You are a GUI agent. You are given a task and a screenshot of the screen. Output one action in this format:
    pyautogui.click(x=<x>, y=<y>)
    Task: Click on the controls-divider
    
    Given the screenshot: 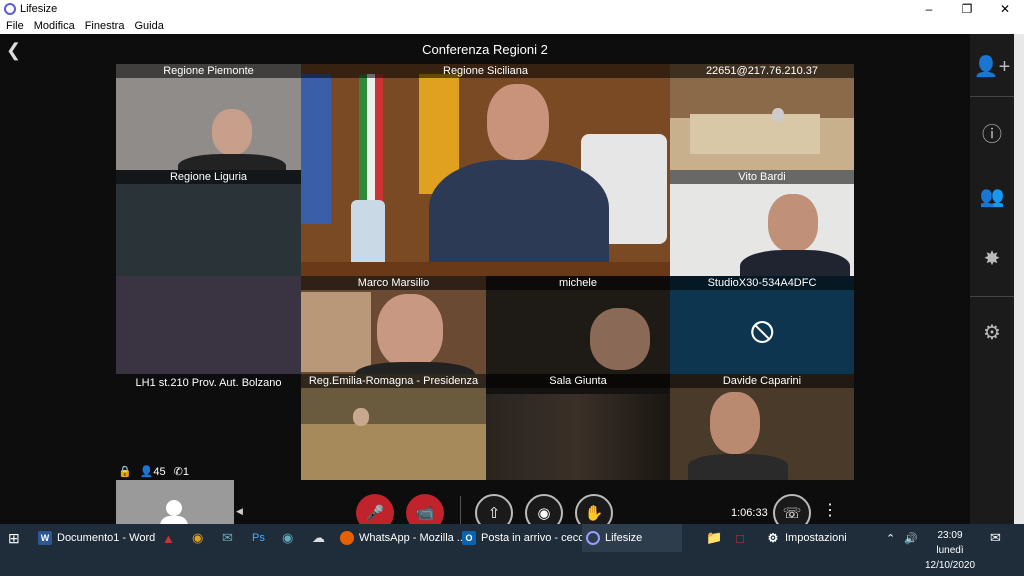 What is the action you would take?
    pyautogui.click(x=460, y=510)
    